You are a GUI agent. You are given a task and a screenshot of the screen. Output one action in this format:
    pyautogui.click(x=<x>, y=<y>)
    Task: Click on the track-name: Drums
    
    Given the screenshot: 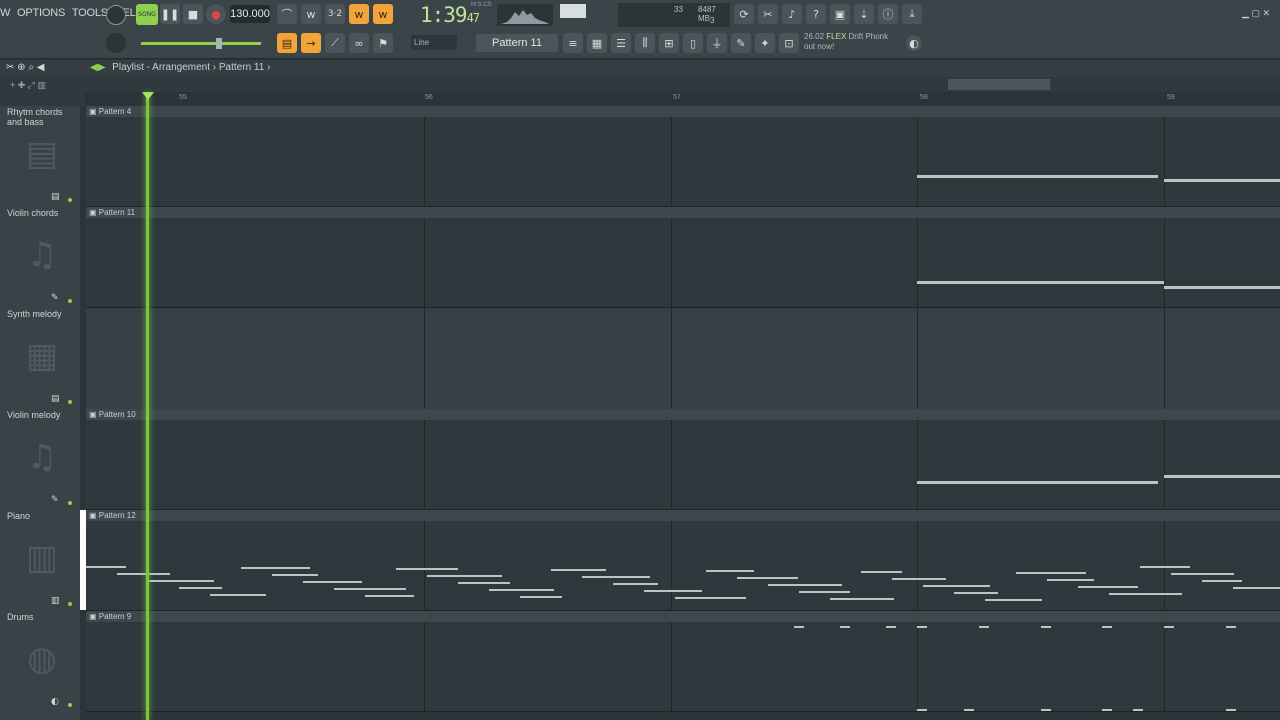 What is the action you would take?
    pyautogui.click(x=43, y=617)
    